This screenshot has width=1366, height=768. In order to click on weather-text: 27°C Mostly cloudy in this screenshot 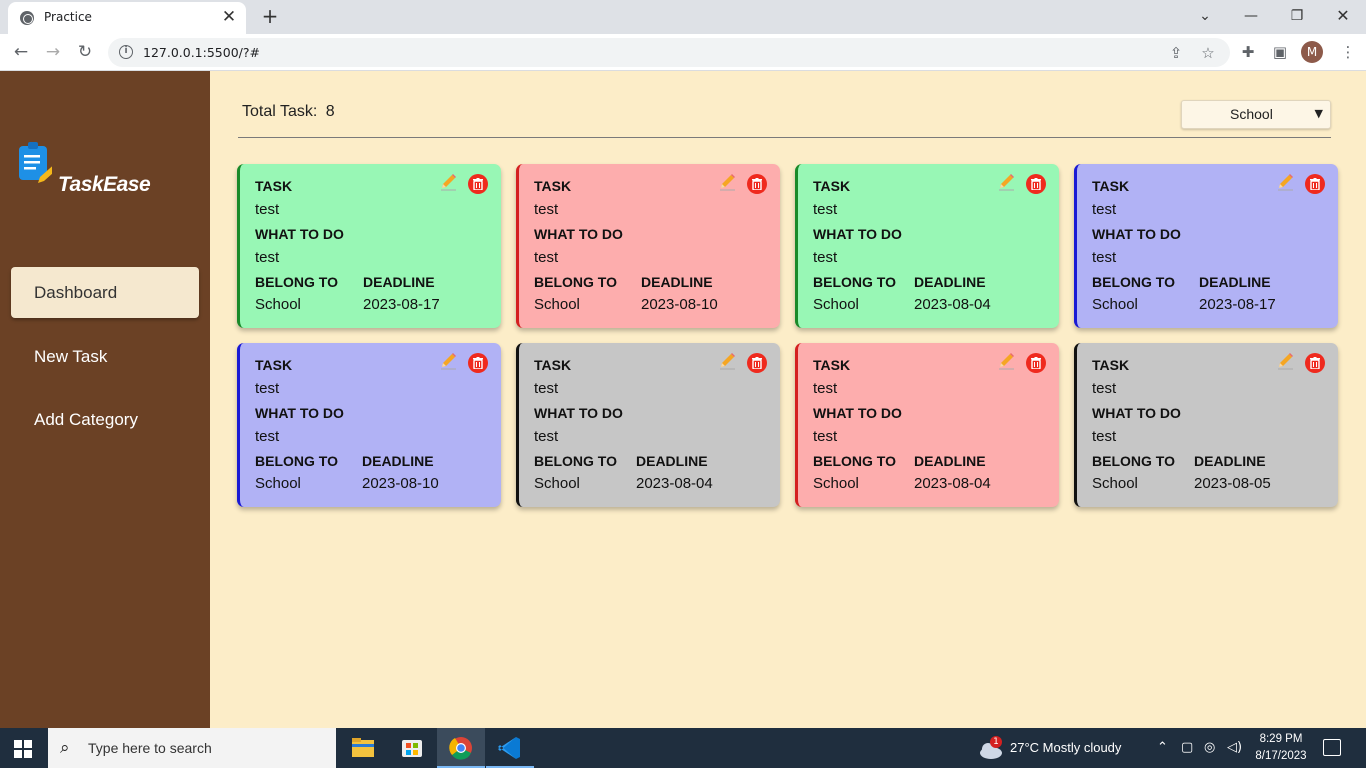, I will do `click(1065, 747)`.